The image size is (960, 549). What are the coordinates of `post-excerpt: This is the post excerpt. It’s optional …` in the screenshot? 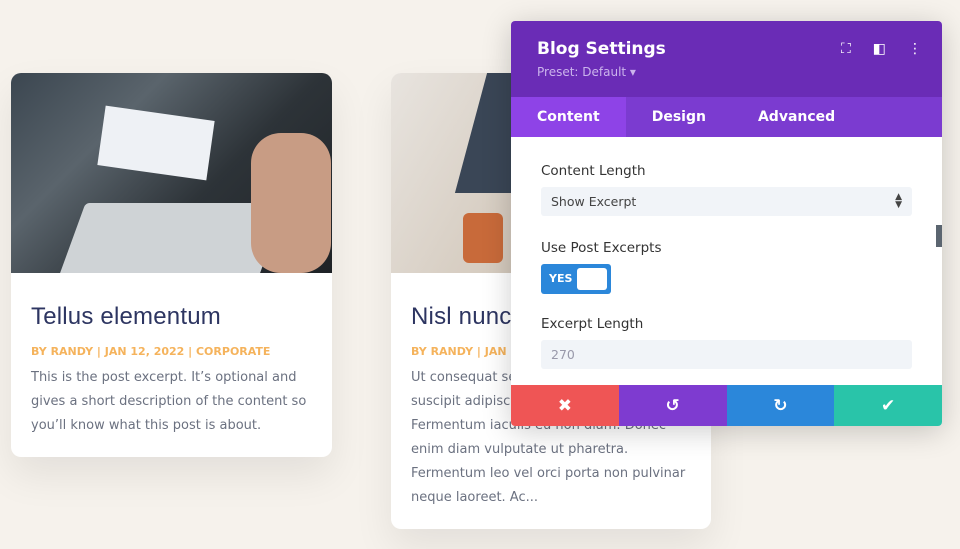 It's located at (169, 401).